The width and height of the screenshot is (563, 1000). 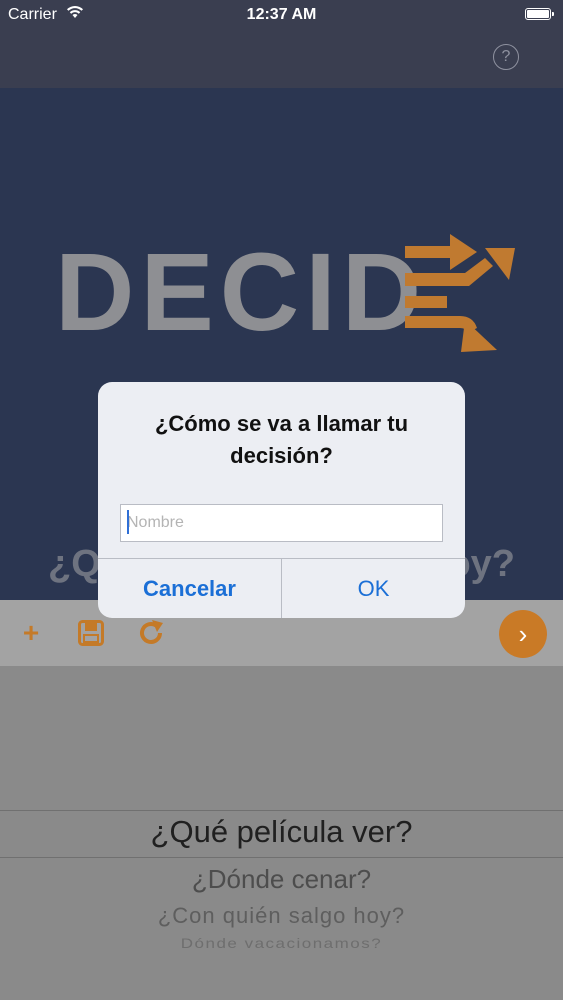 What do you see at coordinates (31, 632) in the screenshot?
I see `add-button: +` at bounding box center [31, 632].